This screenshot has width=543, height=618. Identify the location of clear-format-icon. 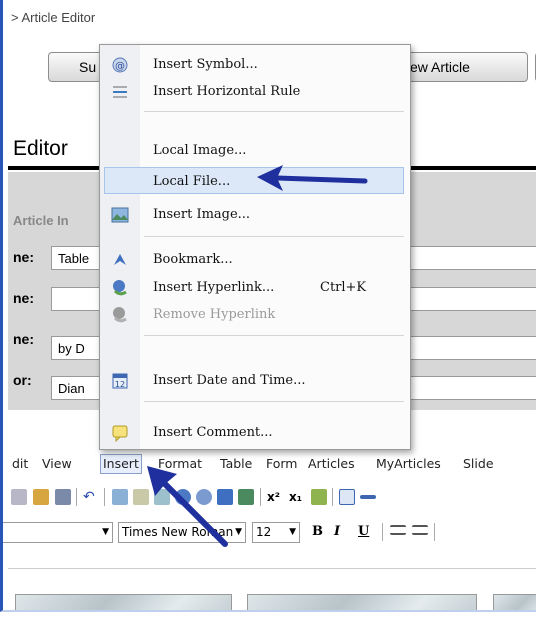
(319, 497).